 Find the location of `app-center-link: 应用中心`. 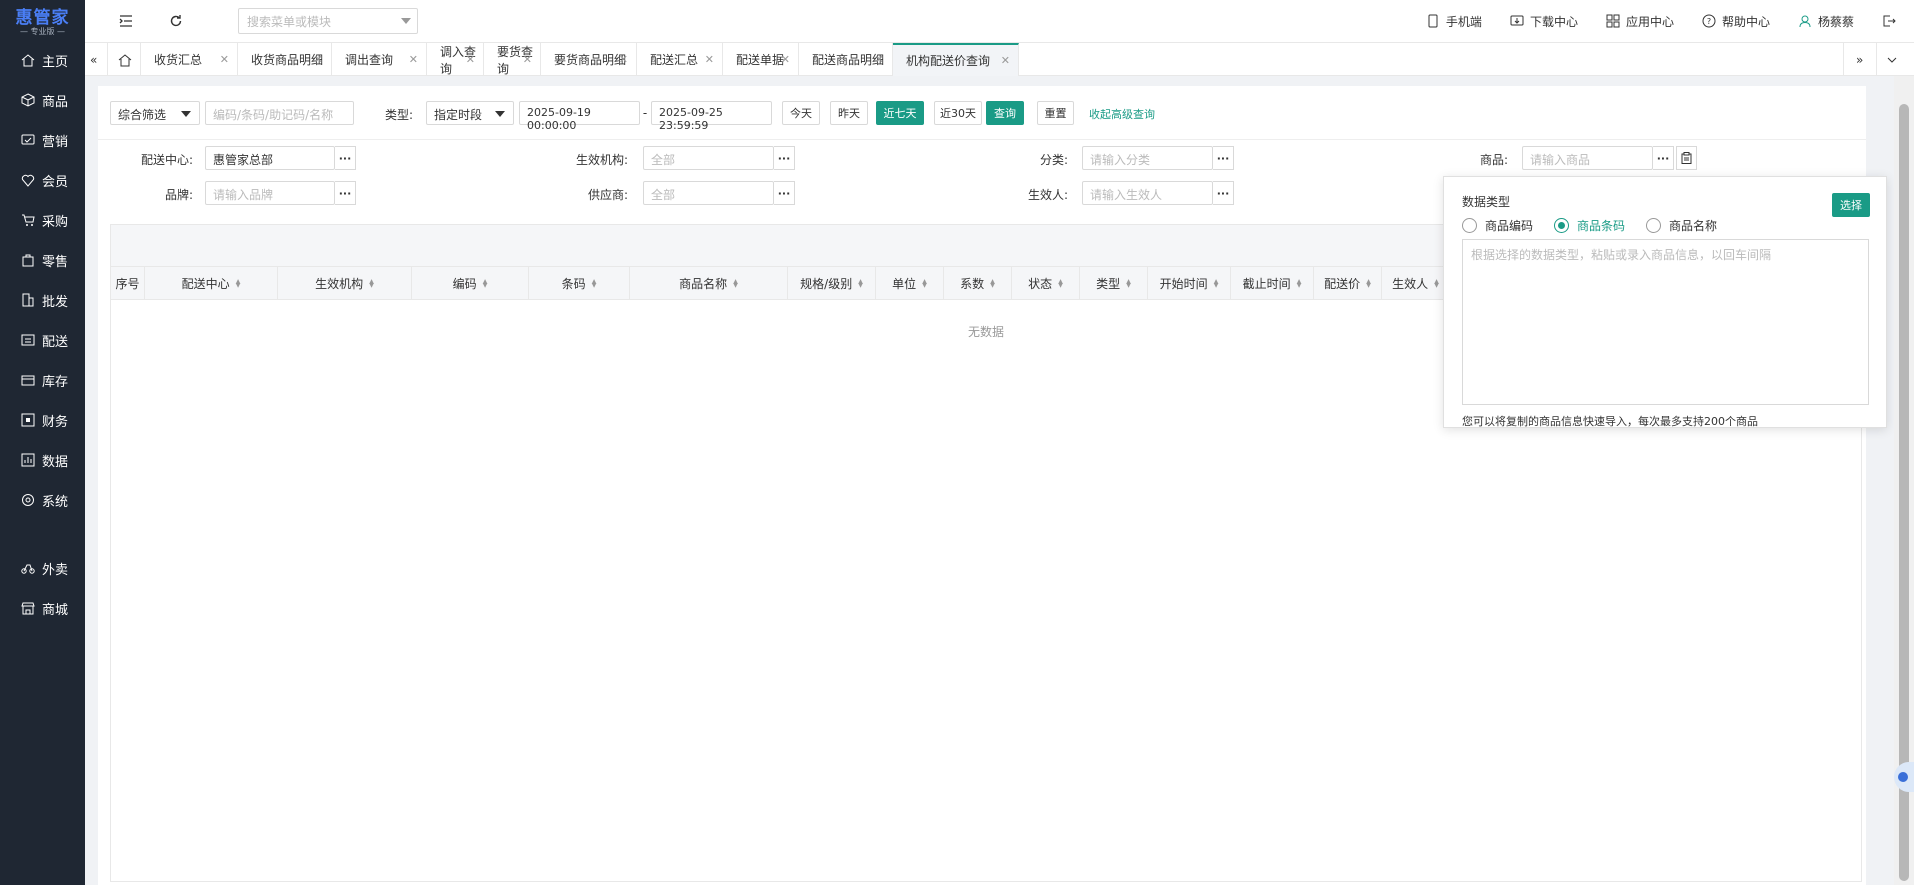

app-center-link: 应用中心 is located at coordinates (1640, 21).